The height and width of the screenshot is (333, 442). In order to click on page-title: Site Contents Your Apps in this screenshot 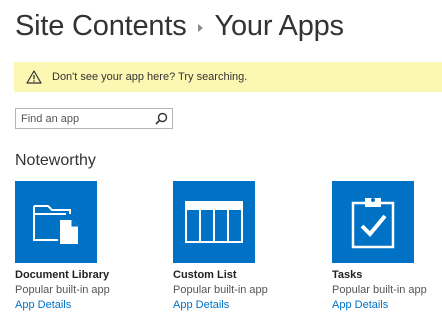, I will do `click(179, 26)`.